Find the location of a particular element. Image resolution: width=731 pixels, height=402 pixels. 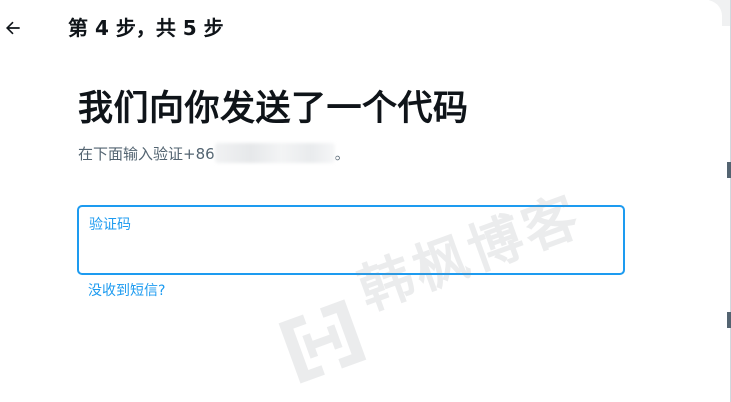

backdrop-edge is located at coordinates (720, 201).